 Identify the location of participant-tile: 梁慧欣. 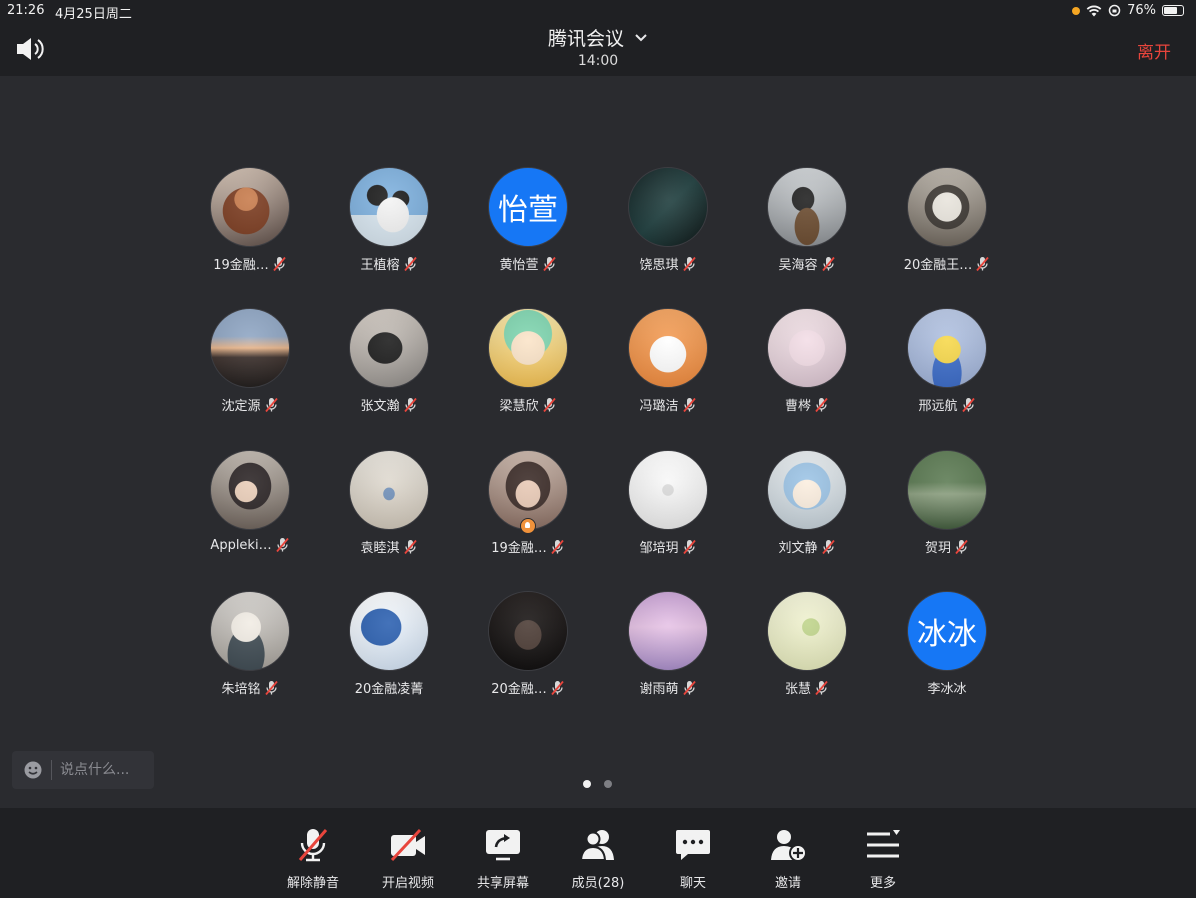
(528, 368).